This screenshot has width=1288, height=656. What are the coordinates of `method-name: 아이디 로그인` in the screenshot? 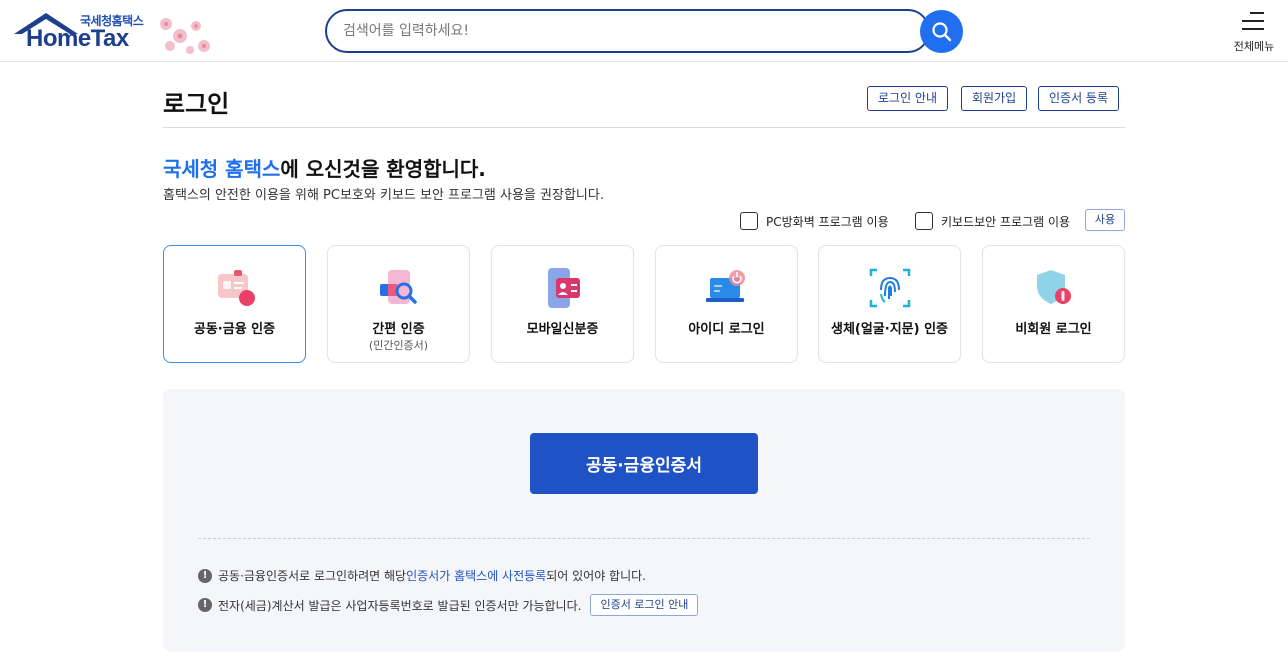 It's located at (726, 329).